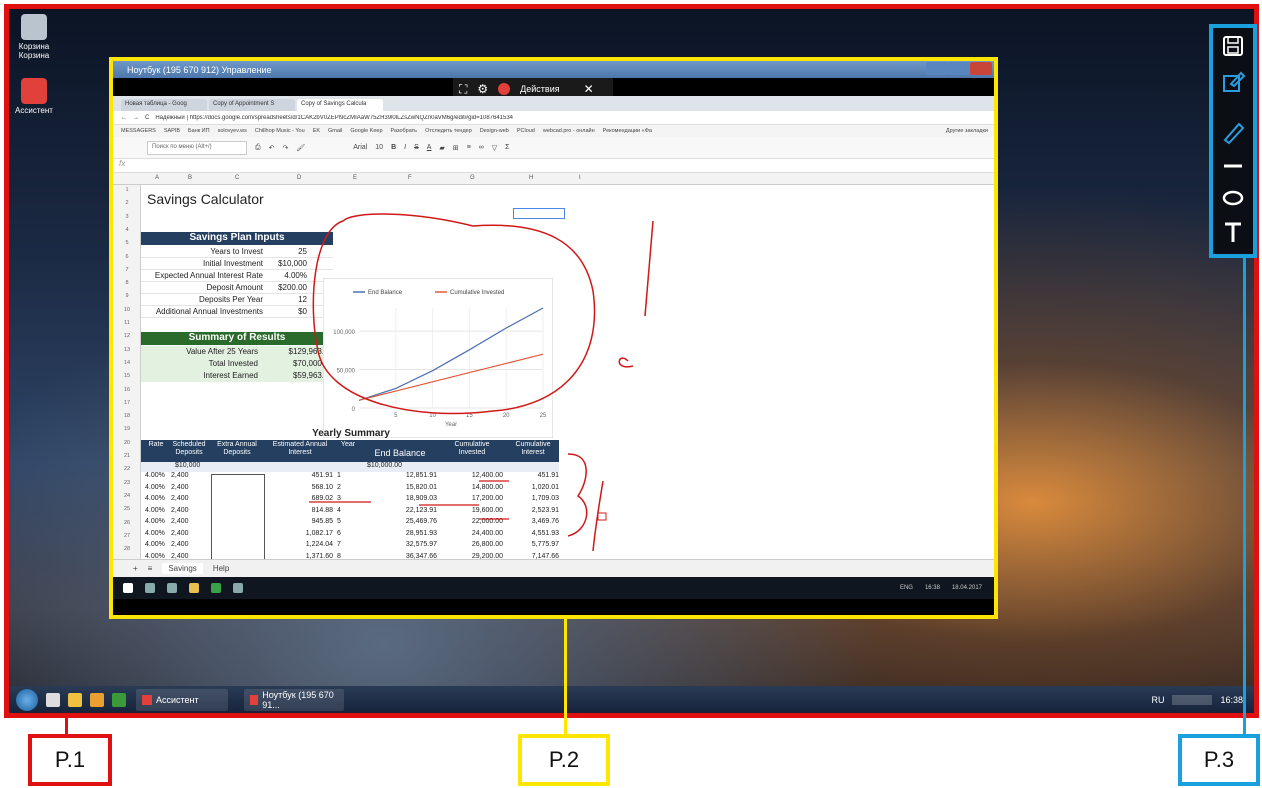 This screenshot has height=788, width=1262. I want to click on pen-icon, so click(1233, 132).